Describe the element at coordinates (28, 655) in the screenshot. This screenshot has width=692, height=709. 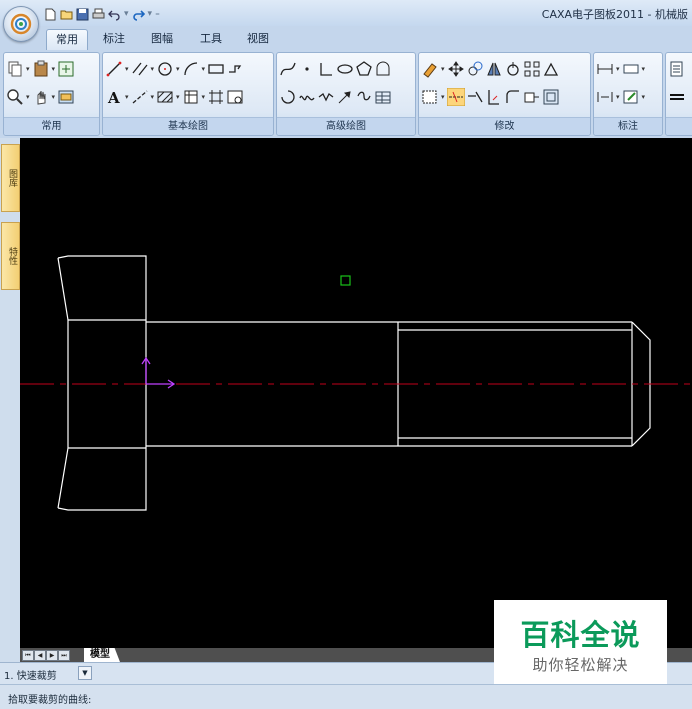
I see `first-sheet-icon: ⏮` at that location.